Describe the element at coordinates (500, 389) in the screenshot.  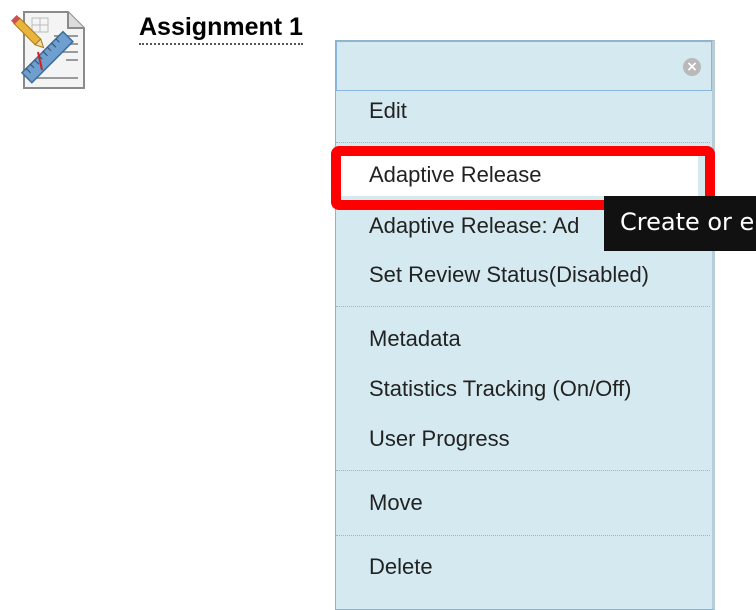
I see `menu-item-statistics-tracking: Statistics Tracking (On/Off)` at that location.